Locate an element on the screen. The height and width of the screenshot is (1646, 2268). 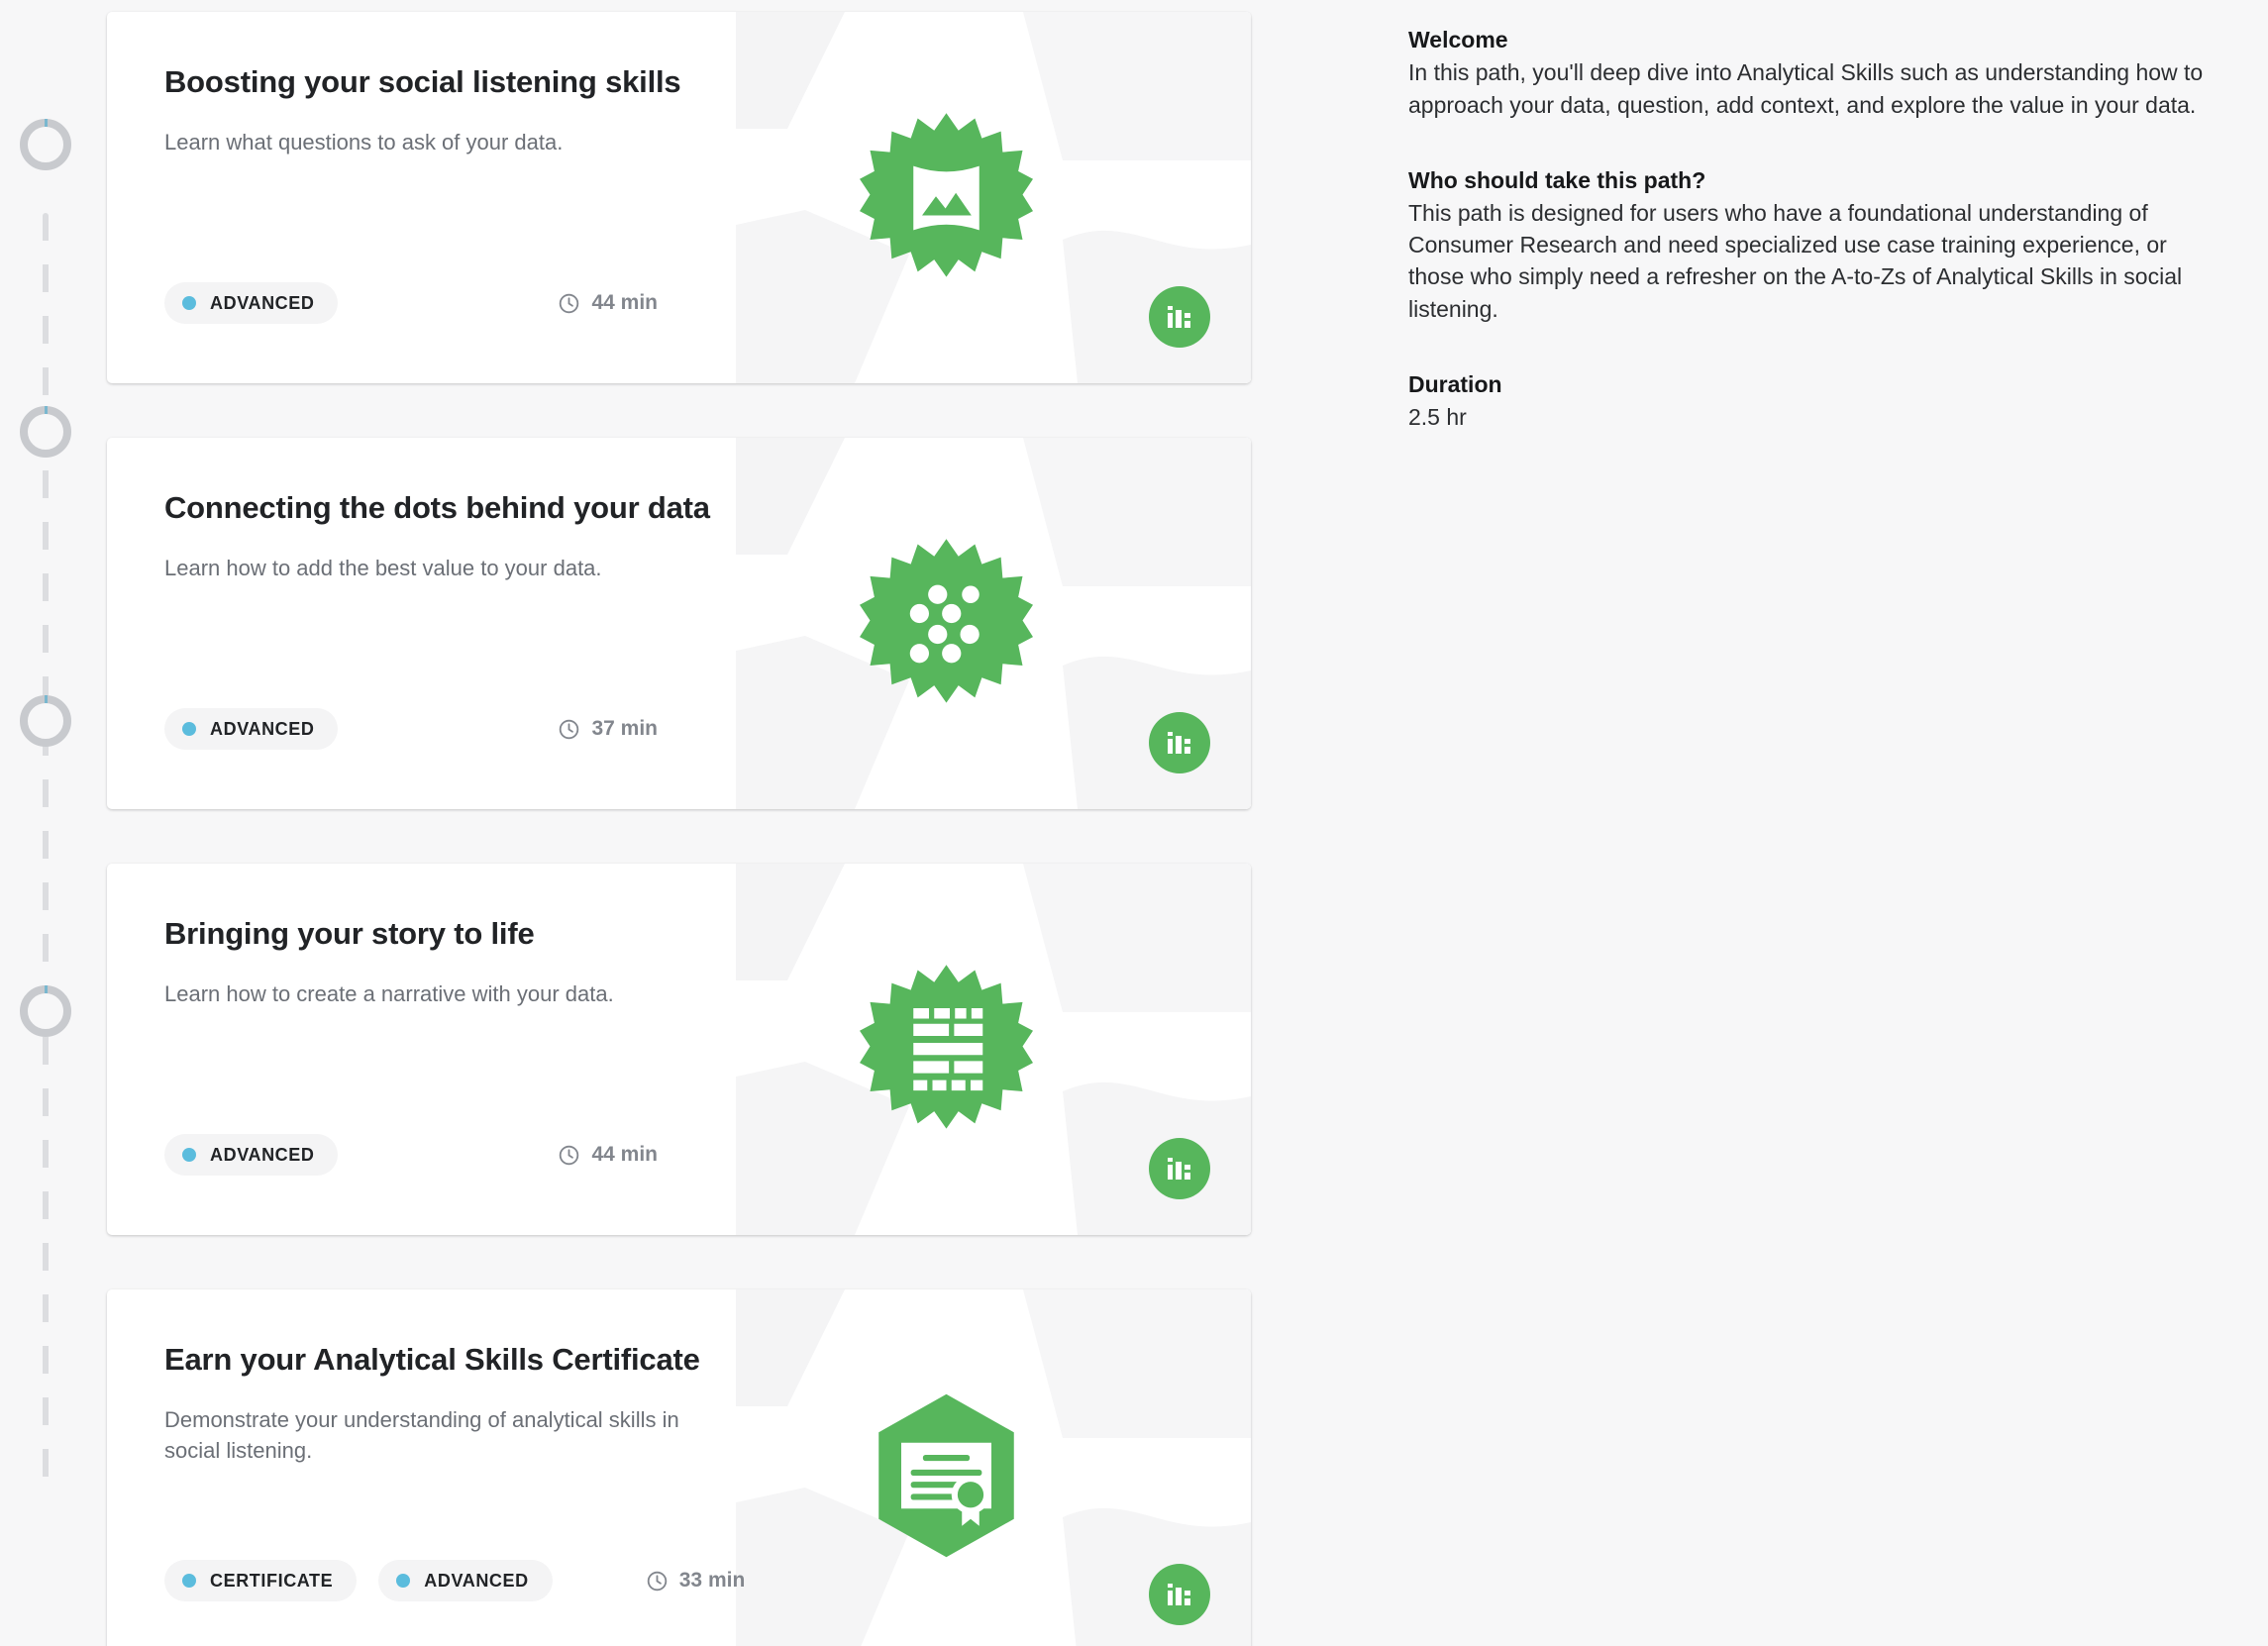
certificate-badge-icon is located at coordinates (946, 1475).